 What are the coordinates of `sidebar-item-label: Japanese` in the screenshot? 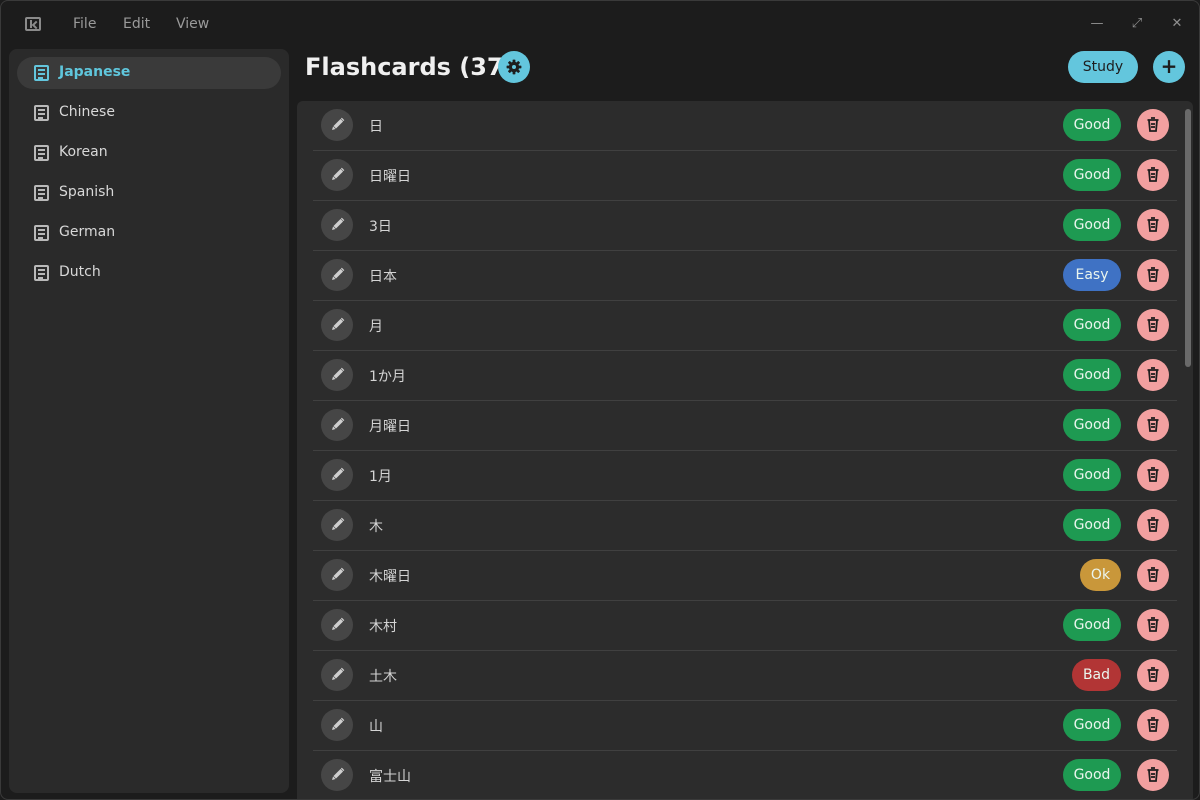 It's located at (95, 72).